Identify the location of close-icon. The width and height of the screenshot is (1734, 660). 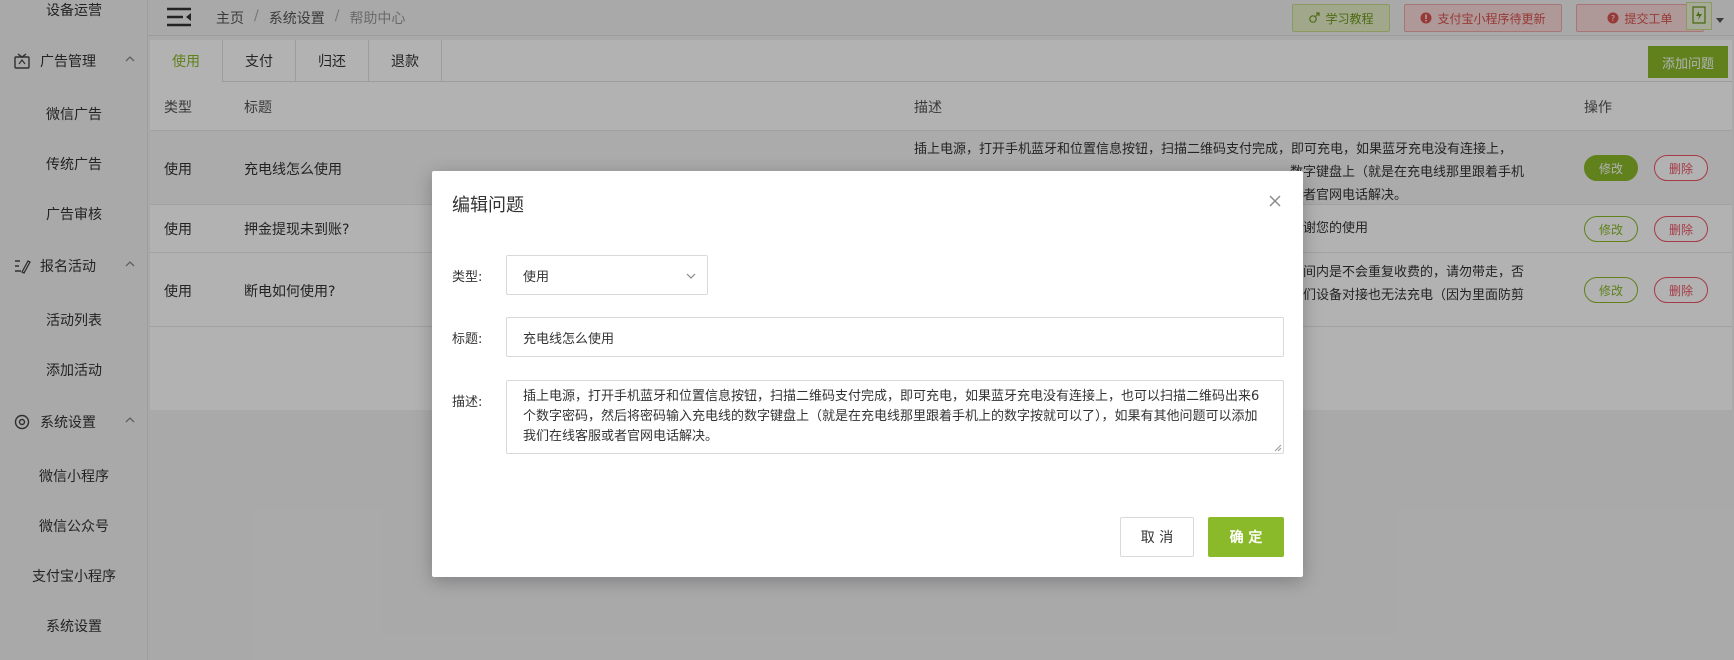
(1275, 201).